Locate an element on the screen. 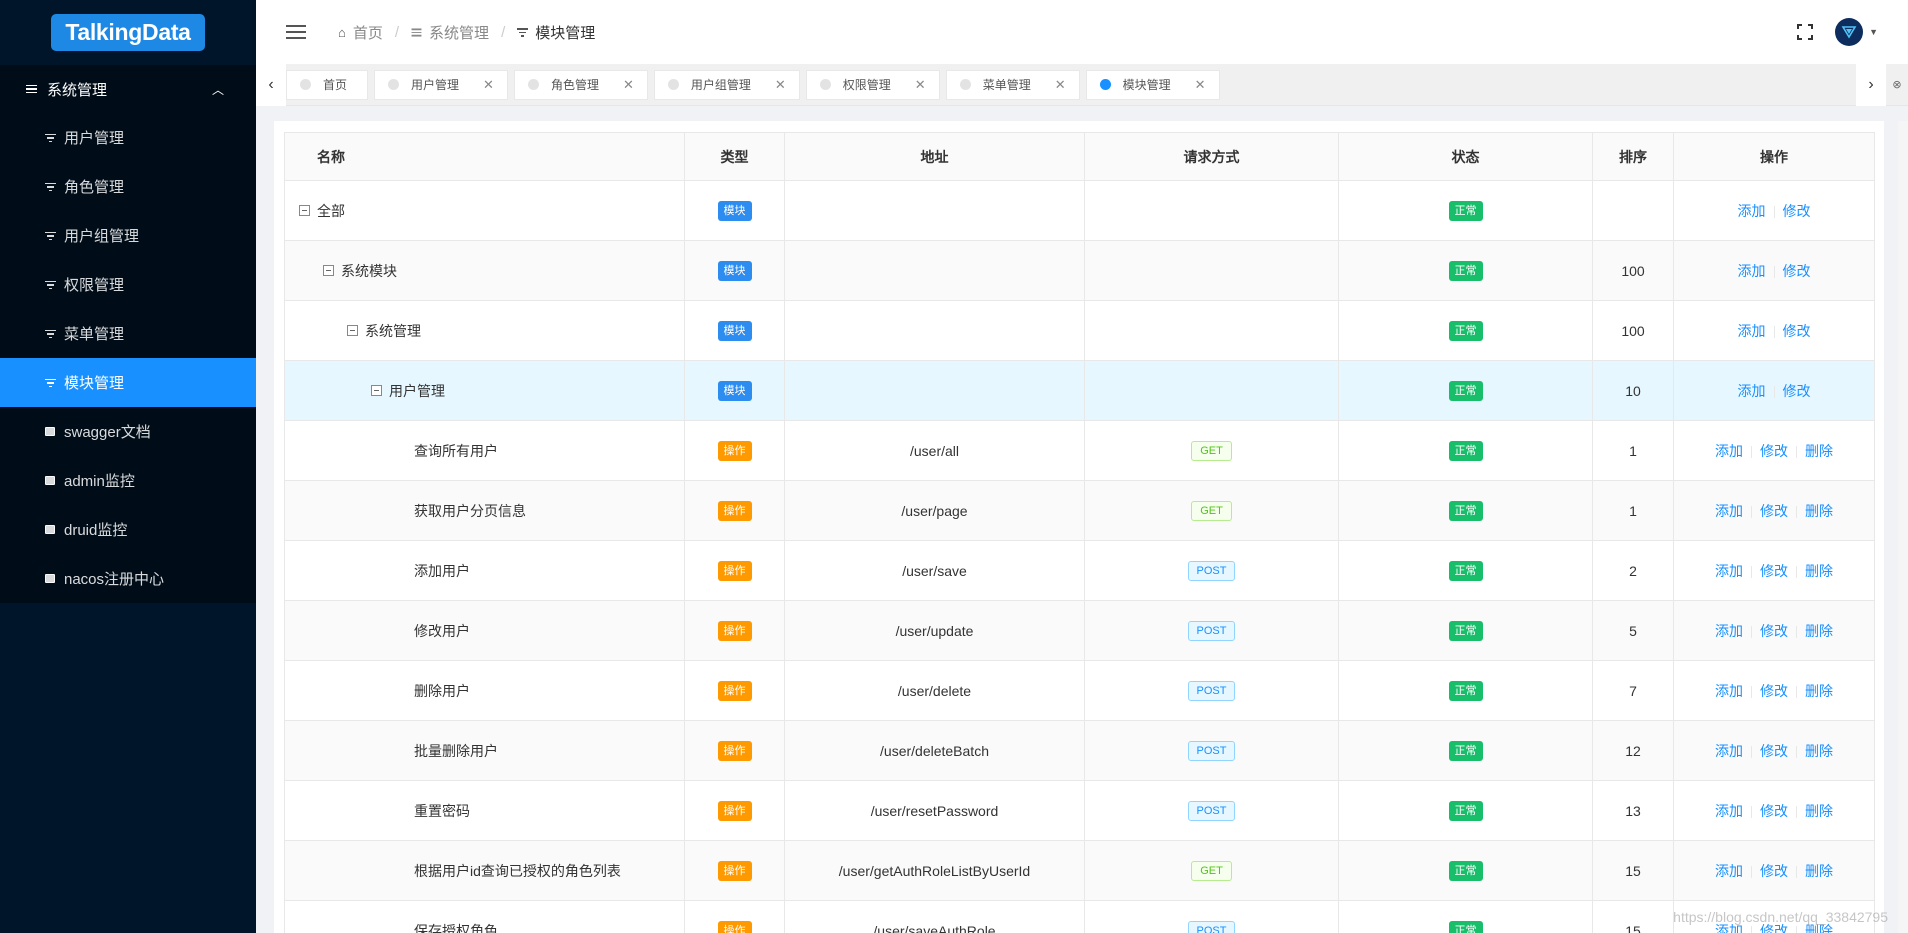 The width and height of the screenshot is (1908, 933). table-row: 修改用户 操作/user/update POST 正常 5 添加 修改 删除 is located at coordinates (1079, 630).